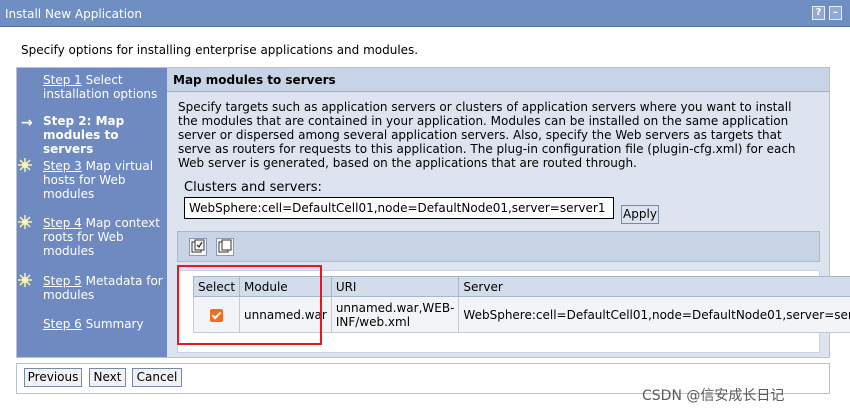 This screenshot has width=850, height=414. What do you see at coordinates (105, 237) in the screenshot?
I see `step-4: Step 4 Map context roots for Web modules` at bounding box center [105, 237].